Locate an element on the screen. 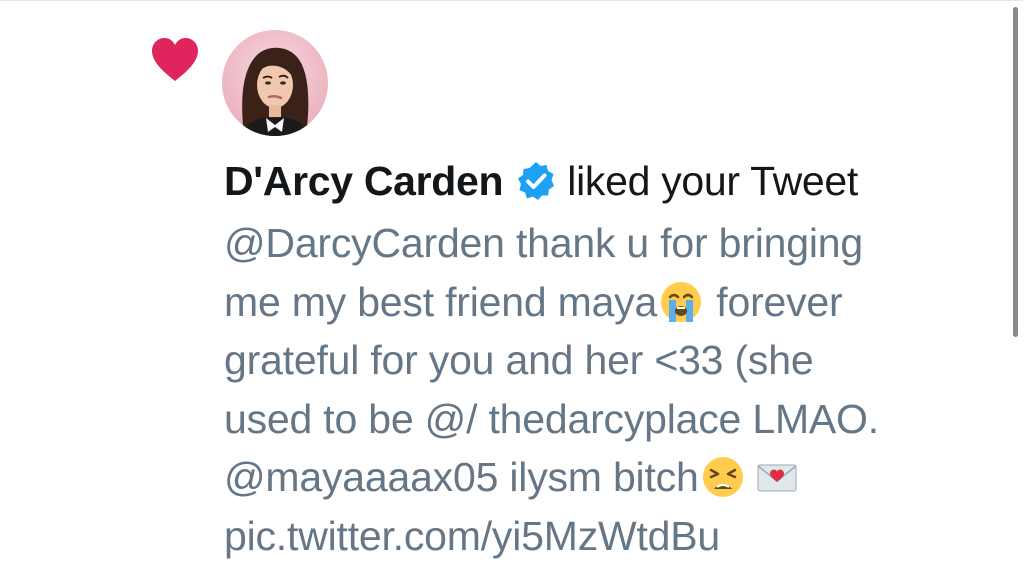 This screenshot has height=578, width=1024. tweet-line: @mayaaaax05 ilysm bitch is located at coordinates (609, 477).